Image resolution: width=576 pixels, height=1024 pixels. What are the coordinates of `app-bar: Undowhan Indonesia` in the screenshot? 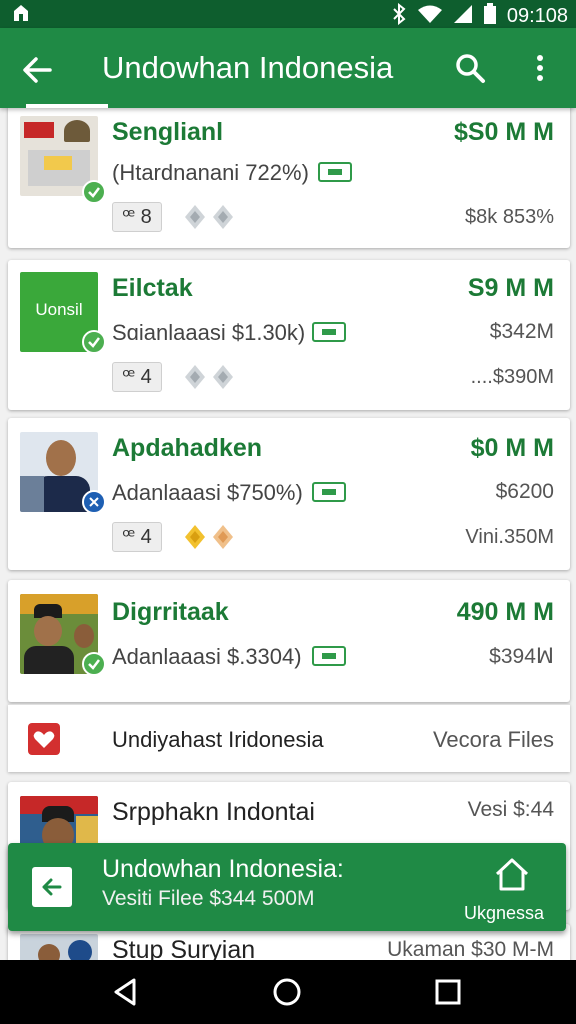 It's located at (288, 68).